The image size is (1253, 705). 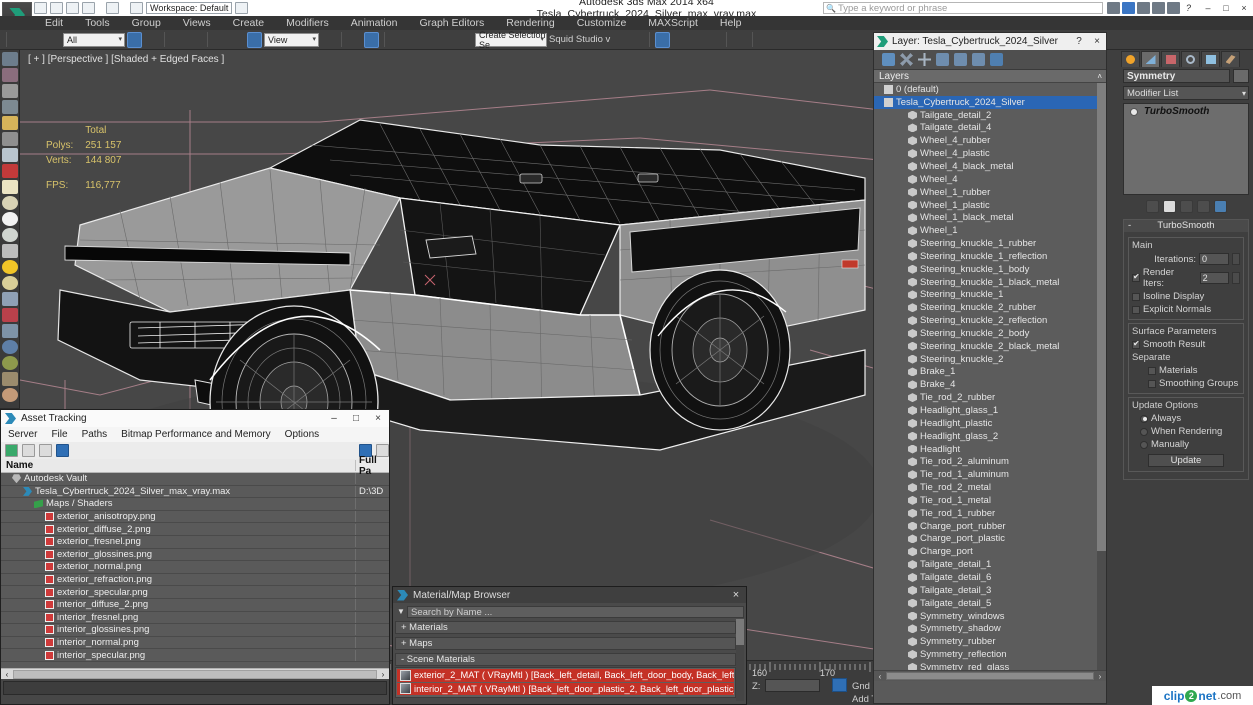 I want to click on materials-checkbox, so click(x=1152, y=370).